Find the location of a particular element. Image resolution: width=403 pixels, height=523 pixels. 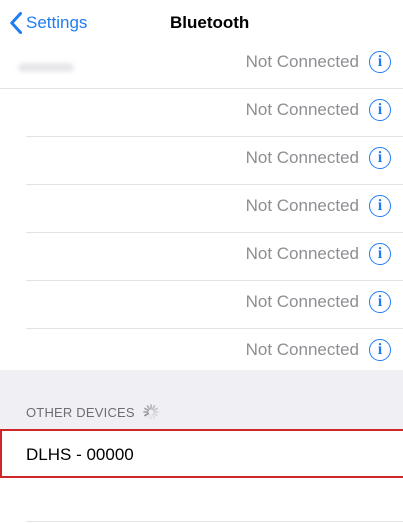

section-header-label: OTHER DEVICES is located at coordinates (80, 412).